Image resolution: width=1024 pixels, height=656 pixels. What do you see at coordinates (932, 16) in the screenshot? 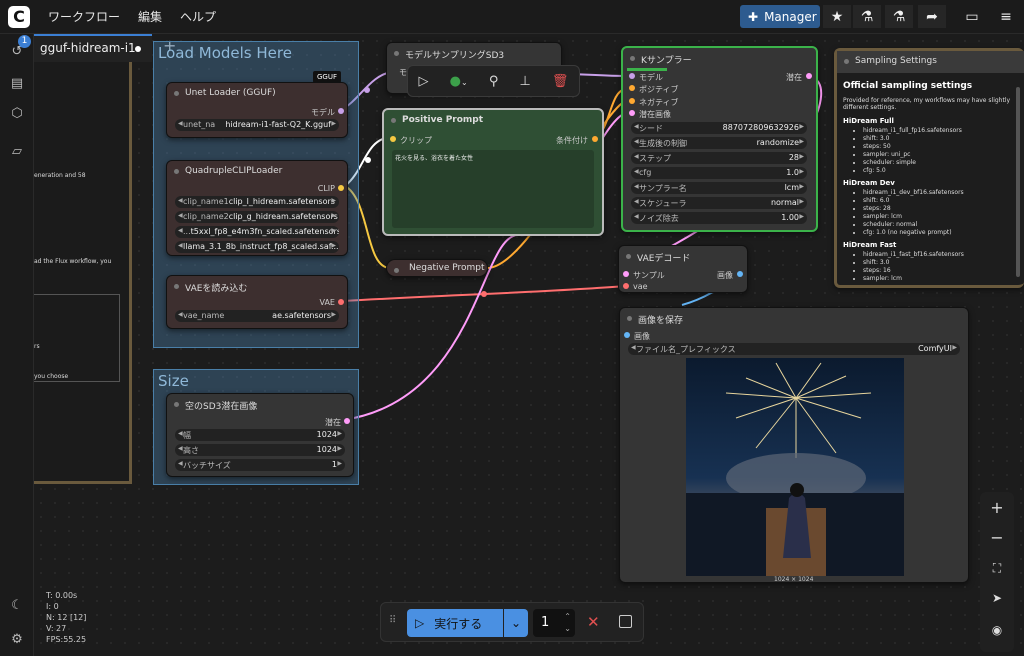
I see `share-icon: ➦` at bounding box center [932, 16].